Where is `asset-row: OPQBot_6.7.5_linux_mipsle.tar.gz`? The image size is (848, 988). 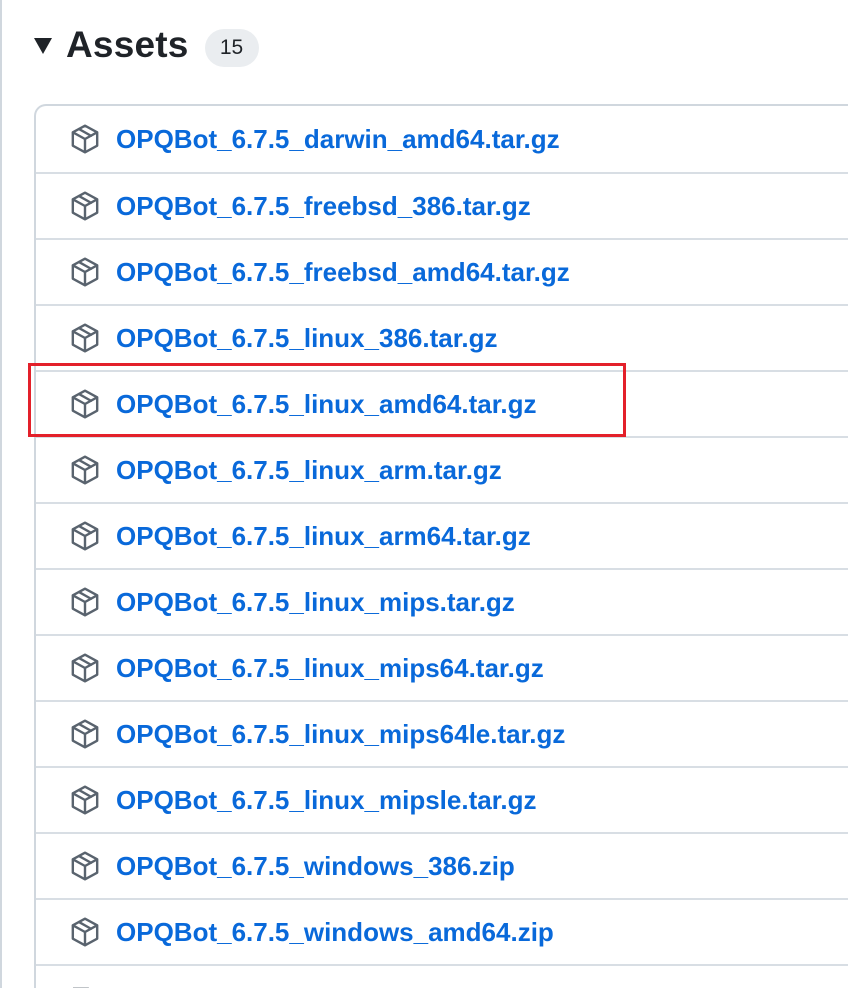 asset-row: OPQBot_6.7.5_linux_mipsle.tar.gz is located at coordinates (442, 801).